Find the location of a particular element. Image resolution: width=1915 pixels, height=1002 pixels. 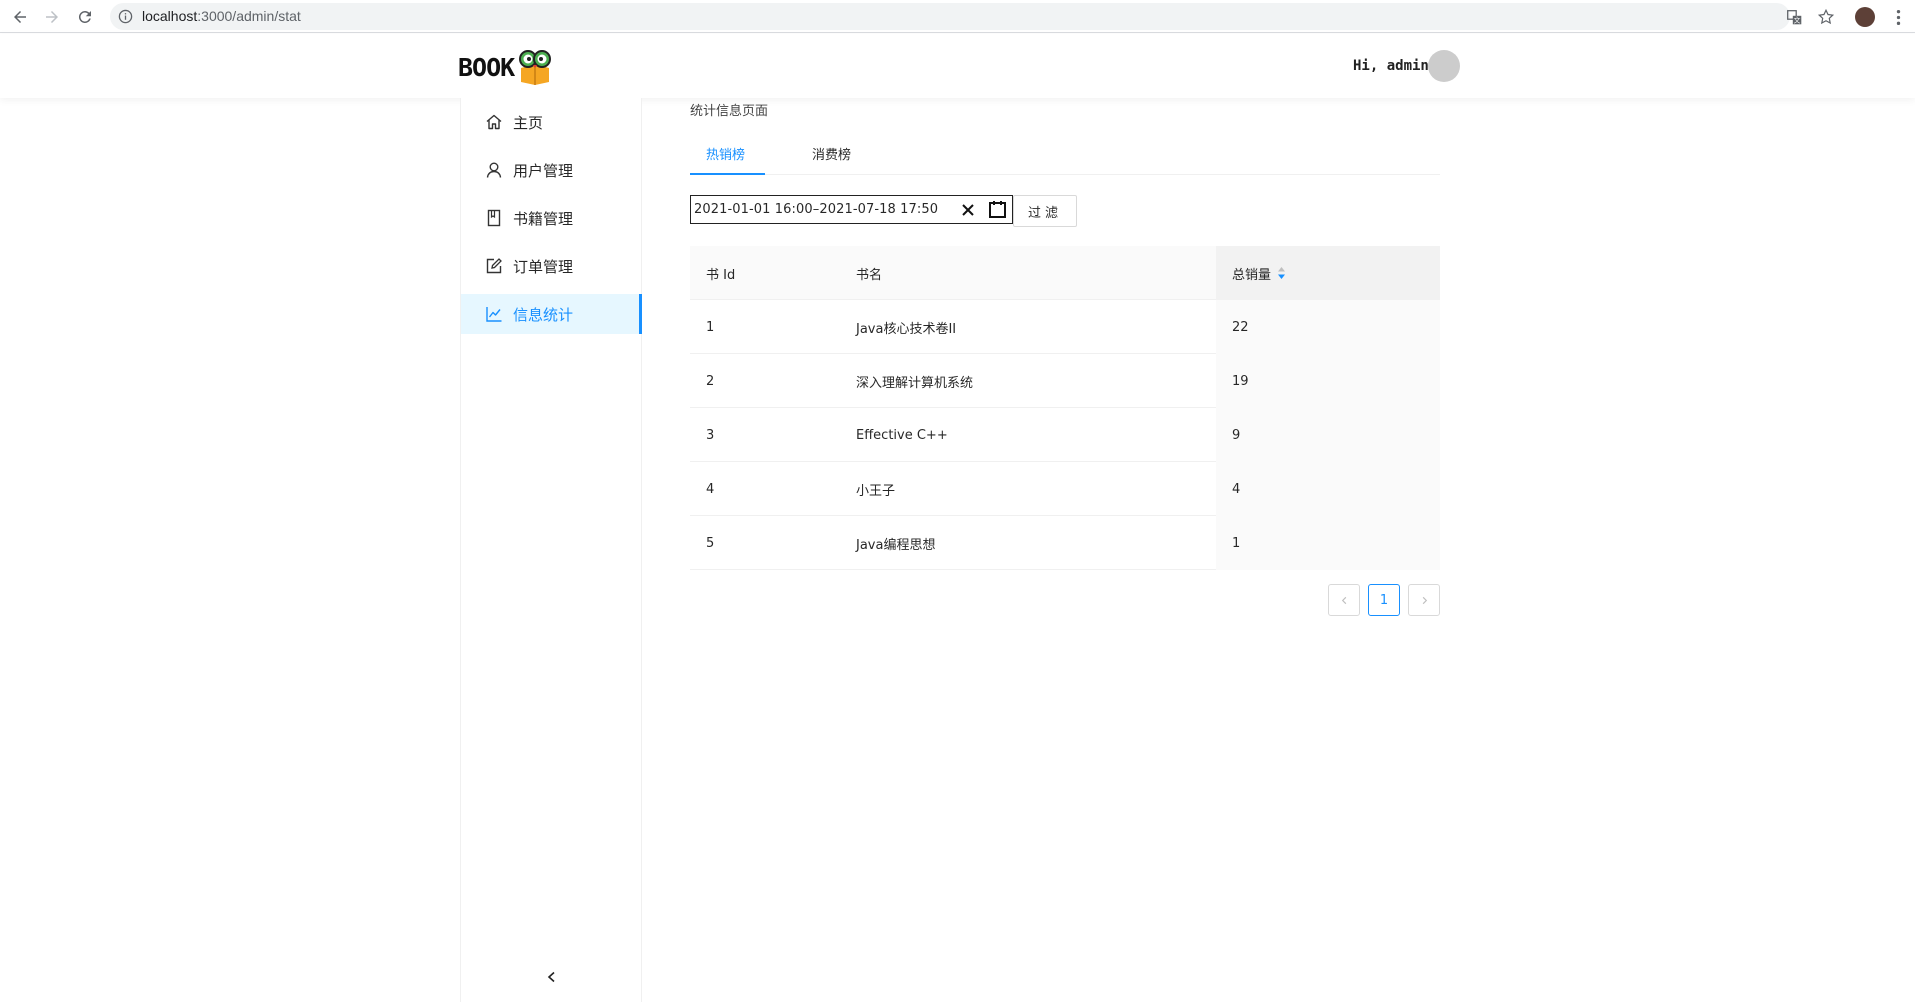

filter-button: 过滤 is located at coordinates (1045, 211).